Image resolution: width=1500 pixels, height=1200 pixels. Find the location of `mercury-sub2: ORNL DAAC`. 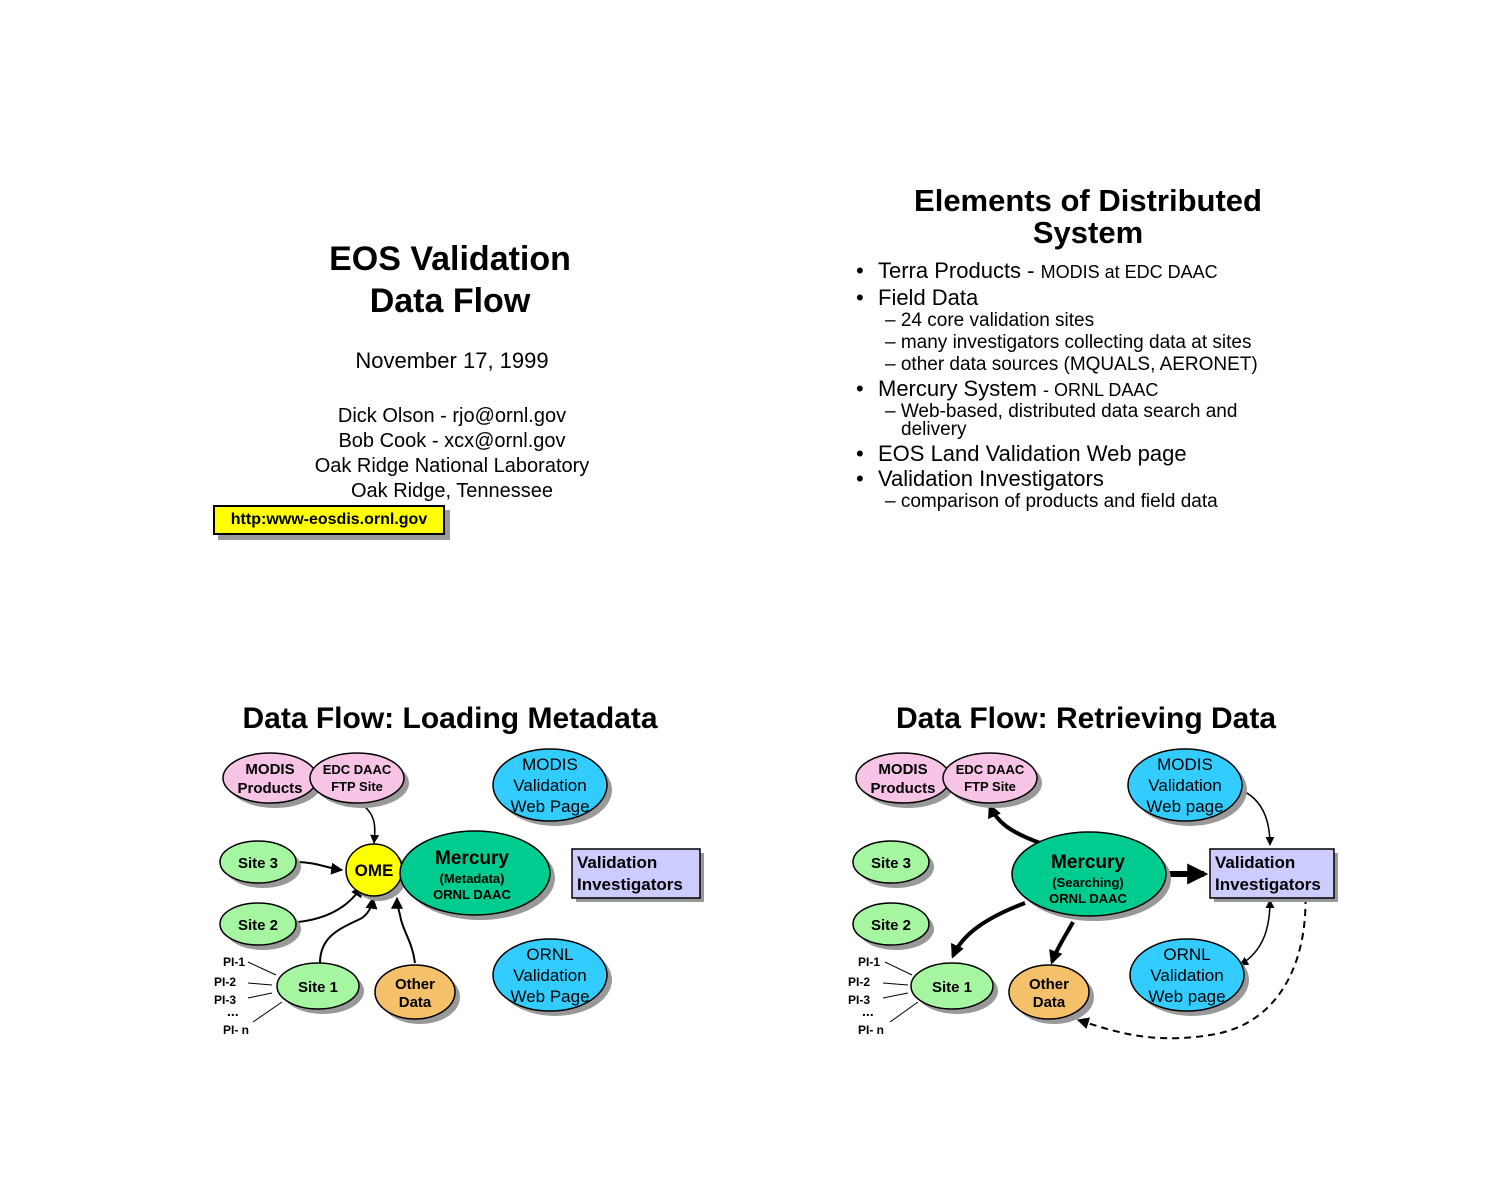

mercury-sub2: ORNL DAAC is located at coordinates (472, 894).